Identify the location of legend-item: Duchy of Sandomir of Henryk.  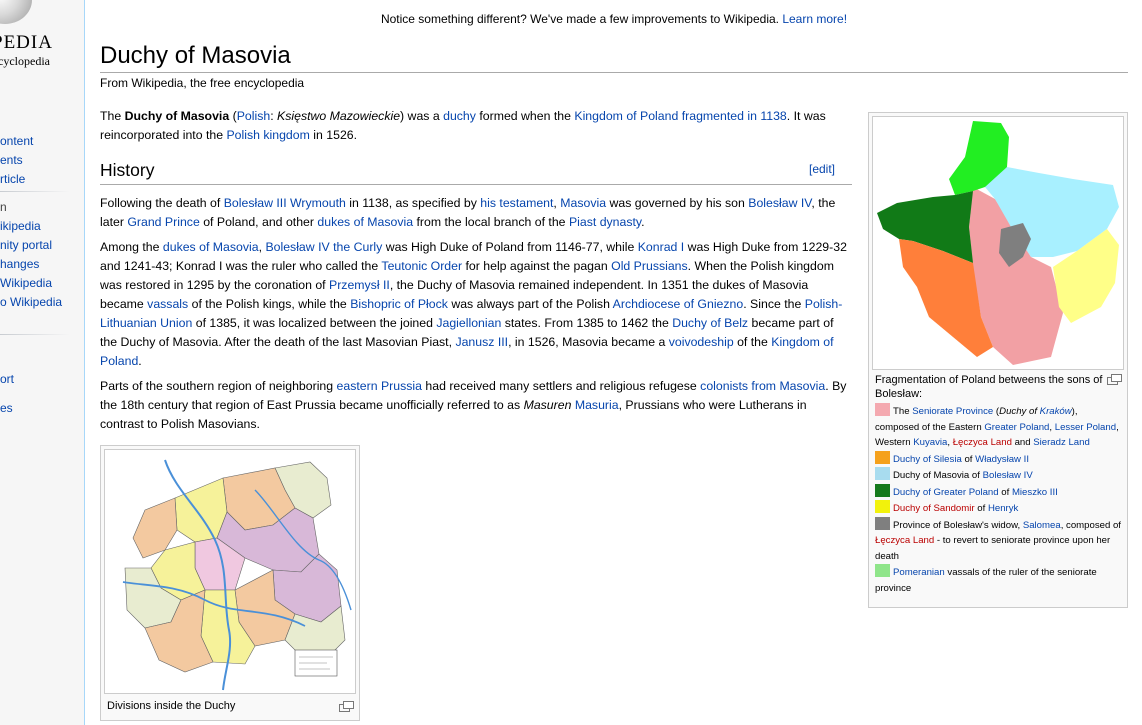
(998, 508).